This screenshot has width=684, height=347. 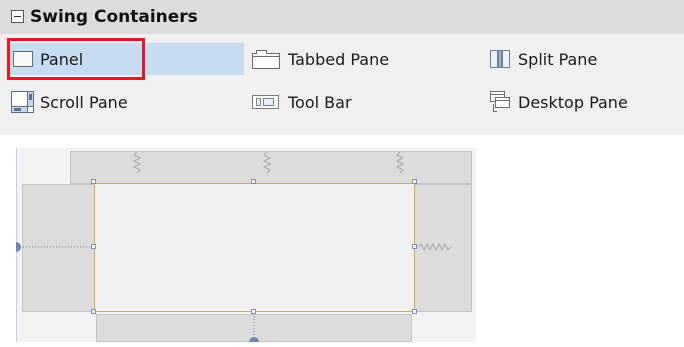 I want to click on palette-item-label: Panel, so click(x=62, y=59).